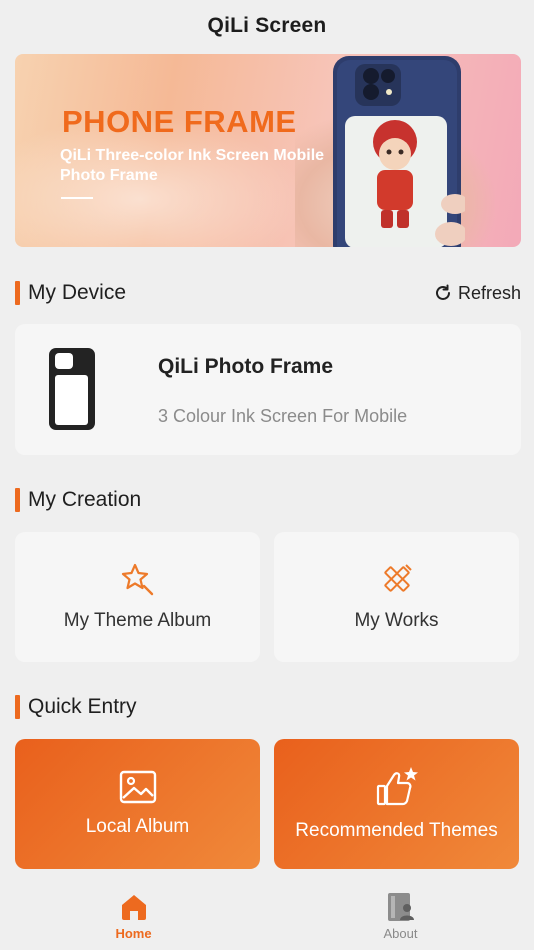  Describe the element at coordinates (268, 707) in the screenshot. I see `quick-entry-header: Quick Entry` at that location.